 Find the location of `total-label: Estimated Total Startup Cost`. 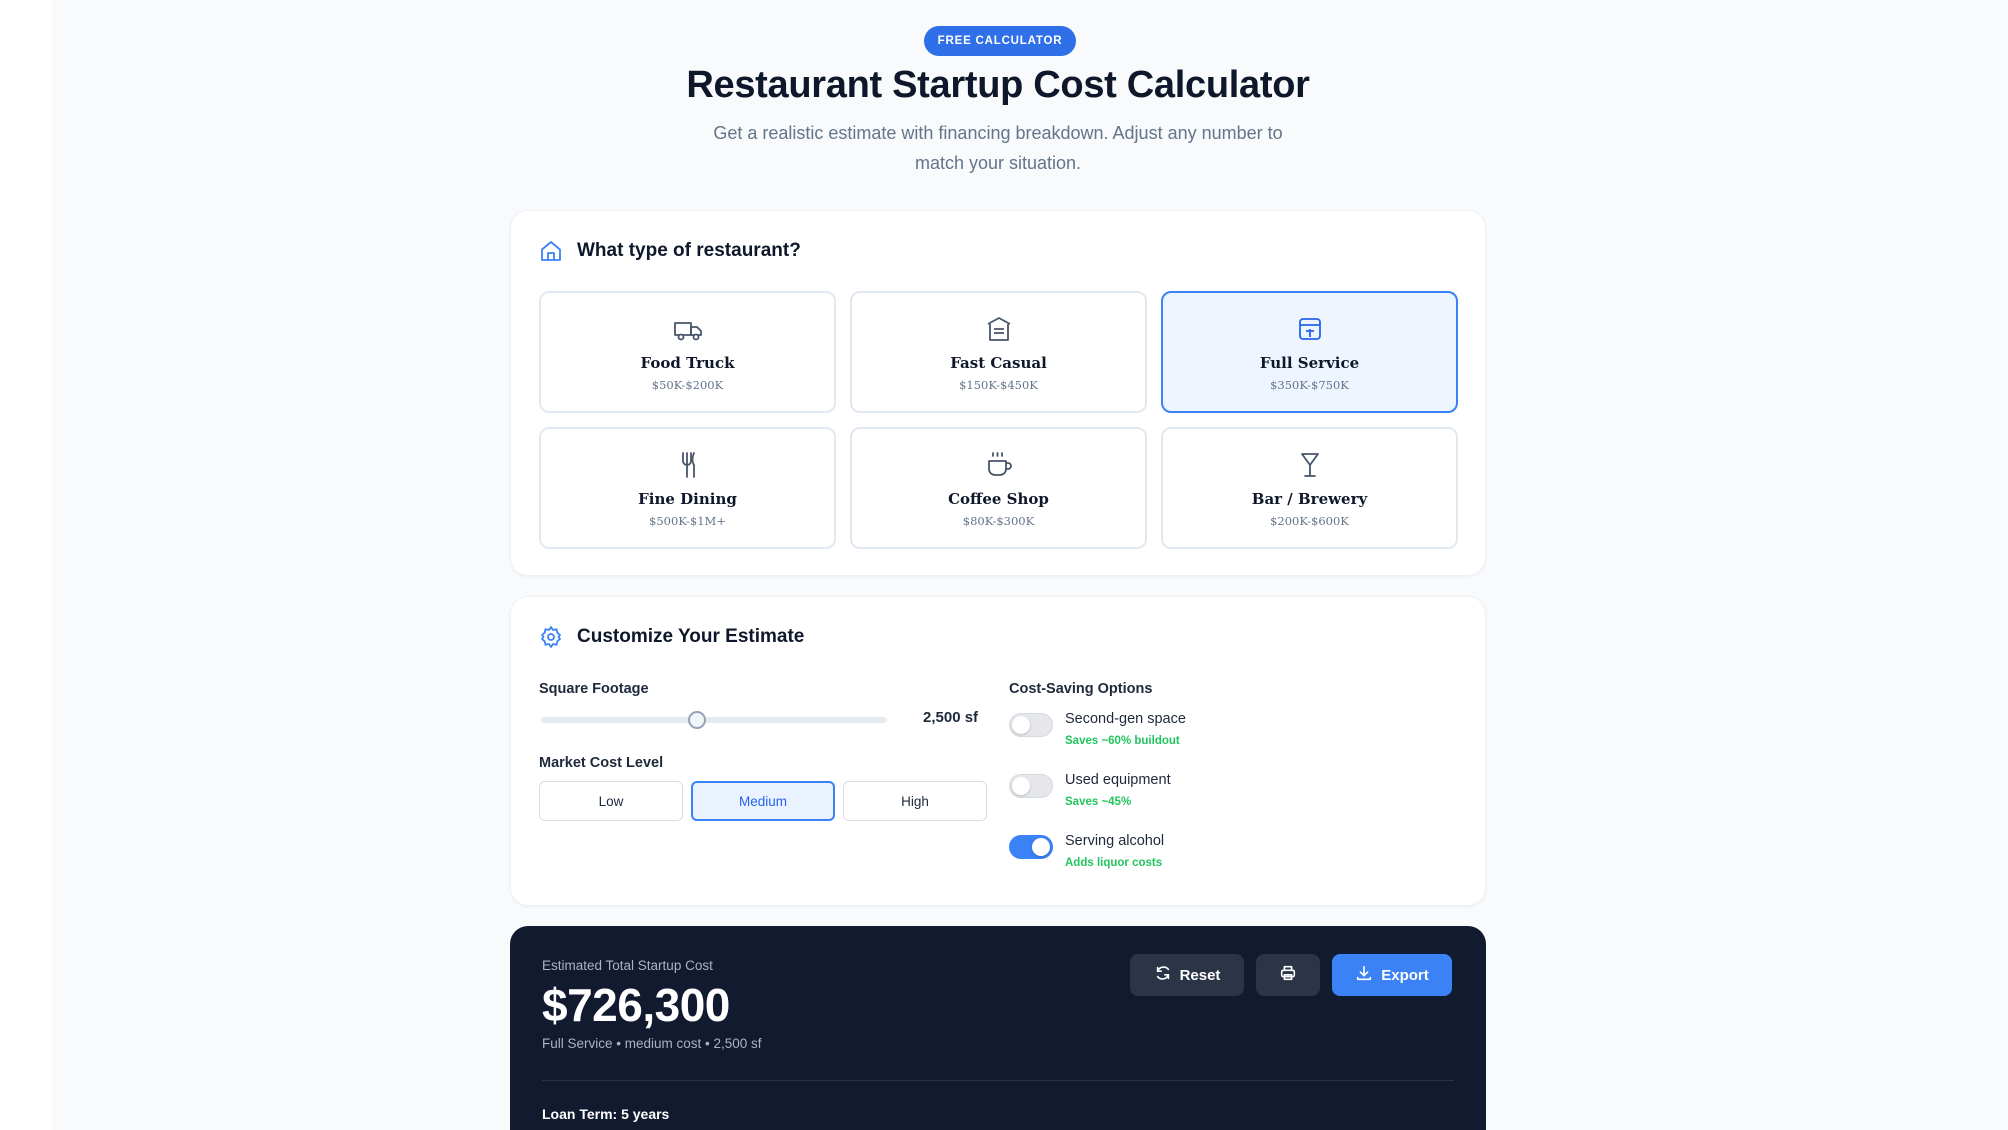

total-label: Estimated Total Startup Cost is located at coordinates (627, 965).